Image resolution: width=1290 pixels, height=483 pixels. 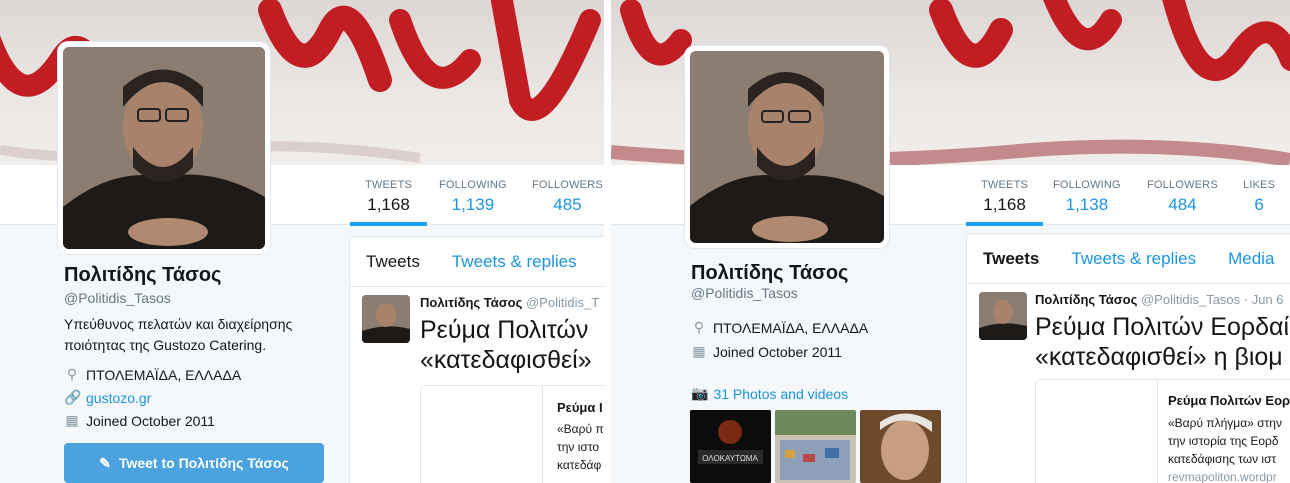 What do you see at coordinates (777, 351) in the screenshot?
I see `joined-text: Joined October 2011` at bounding box center [777, 351].